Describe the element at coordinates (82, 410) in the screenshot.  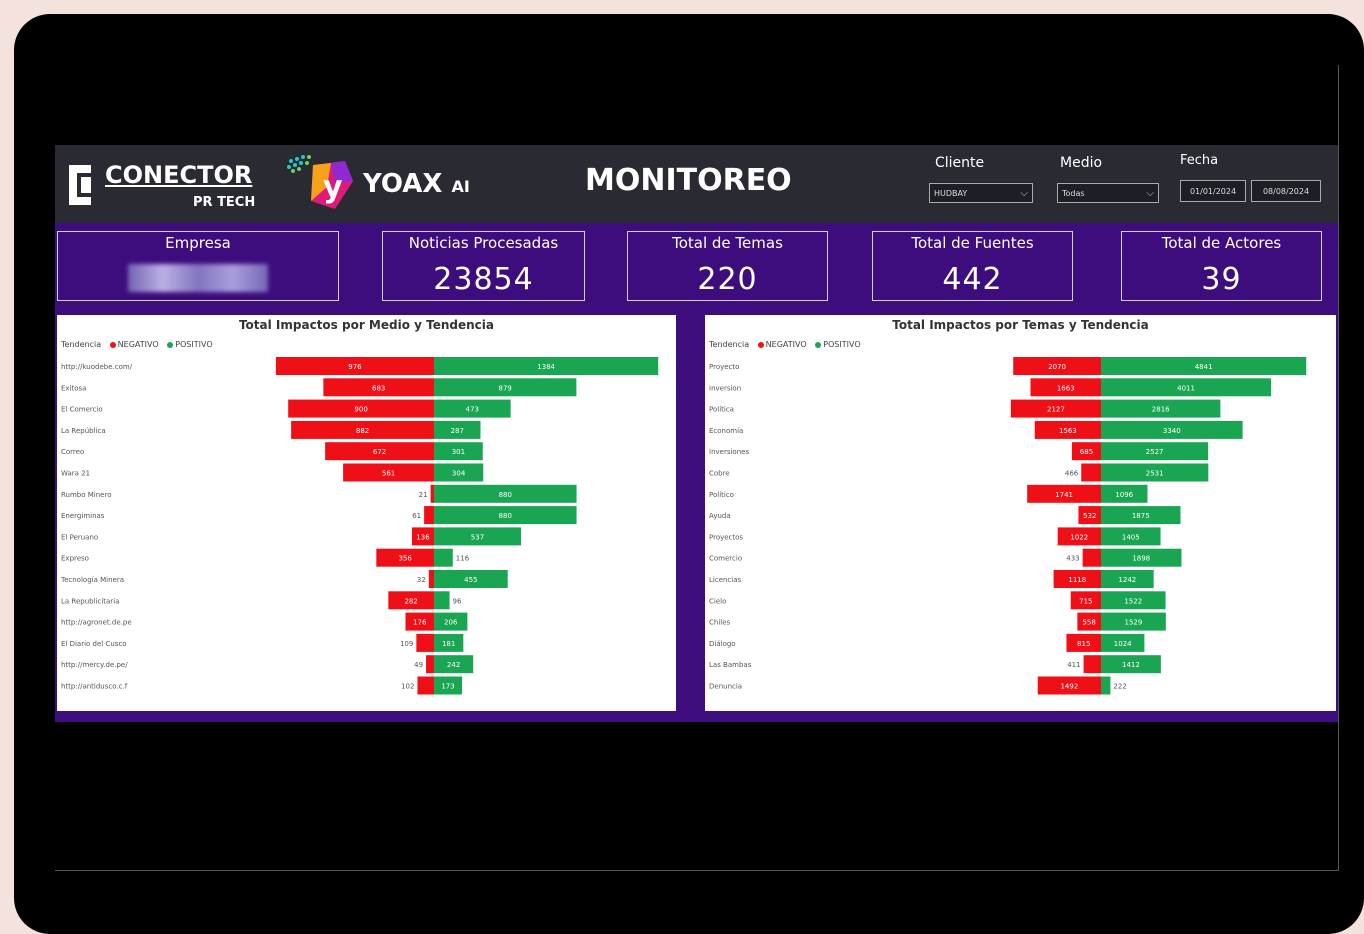
I see `category-label: El Comercio` at that location.